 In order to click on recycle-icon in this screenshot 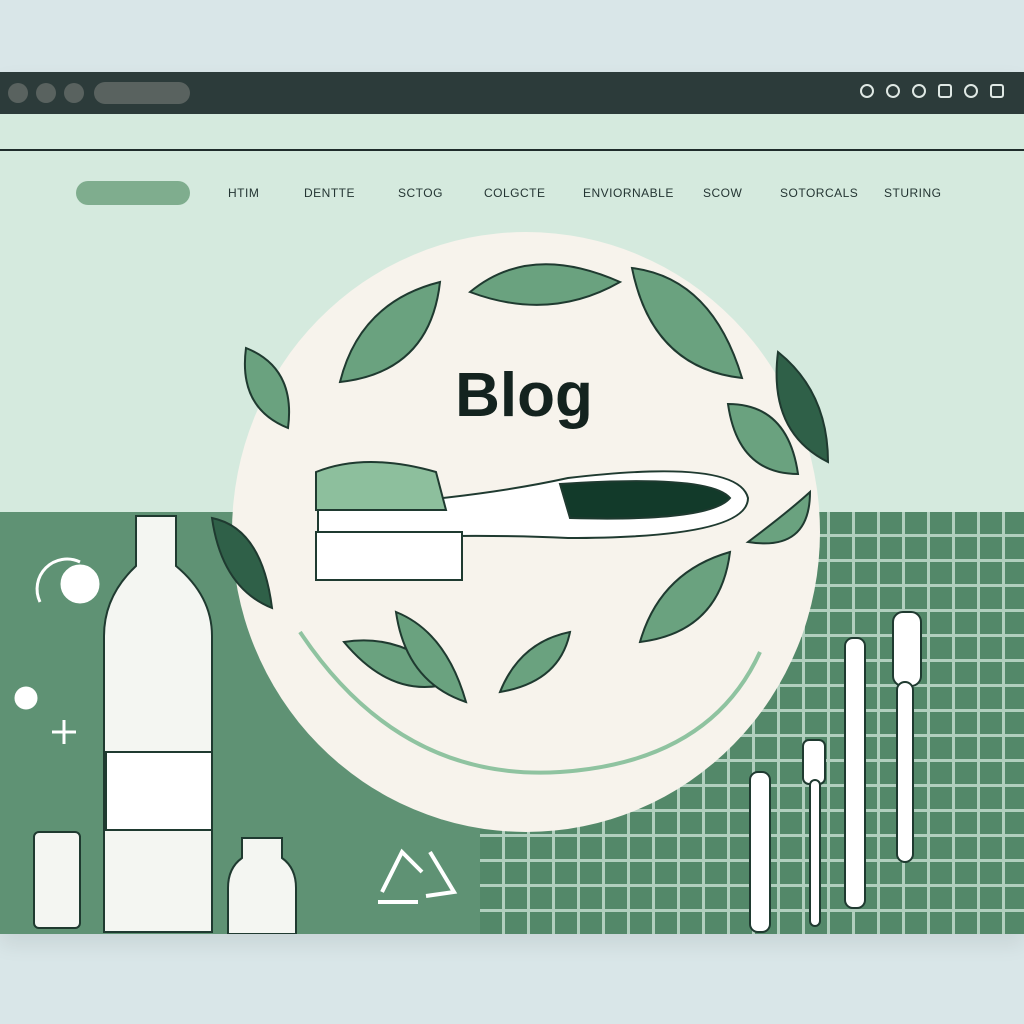, I will do `click(418, 876)`.